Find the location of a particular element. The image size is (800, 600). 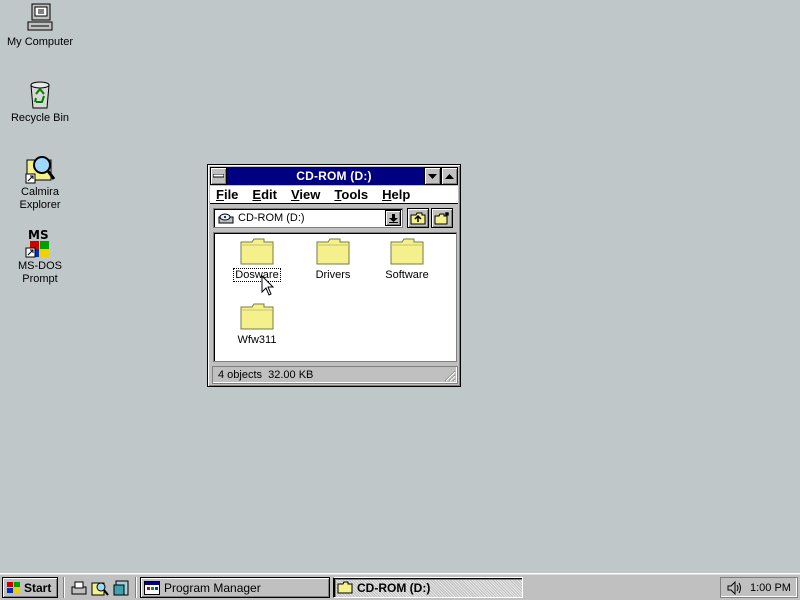

folder-dosware: Dosware is located at coordinates (257, 259).